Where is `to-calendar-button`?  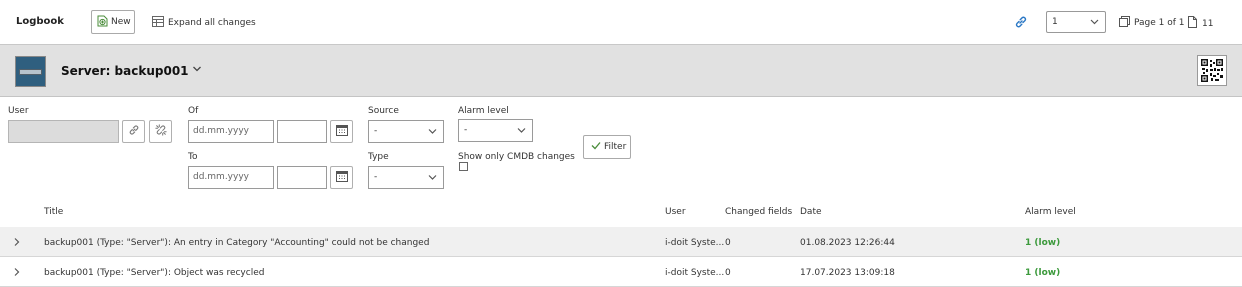
to-calendar-button is located at coordinates (341, 177).